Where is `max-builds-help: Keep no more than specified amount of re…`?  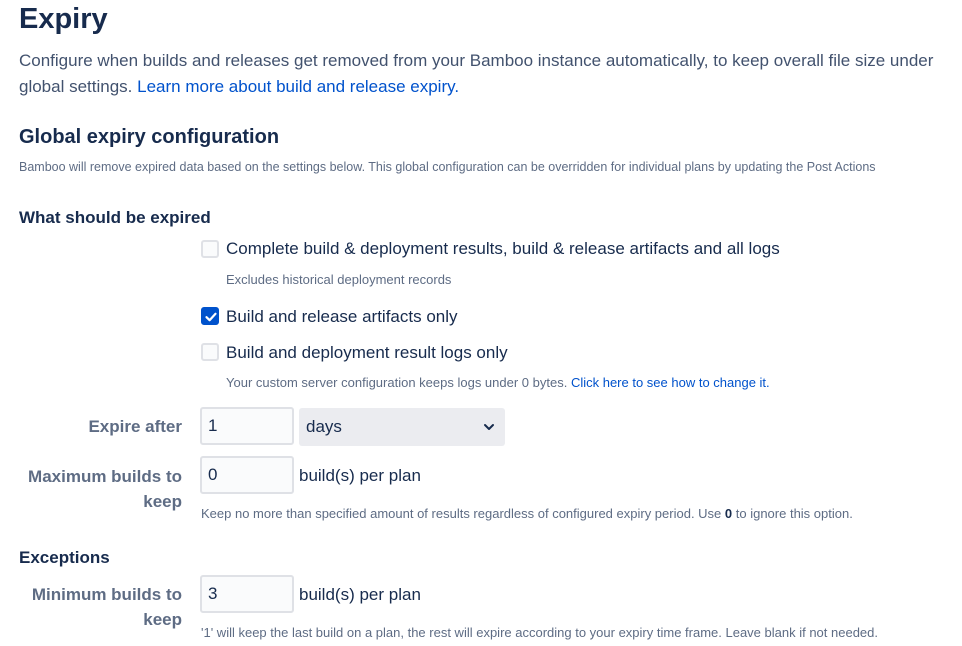 max-builds-help: Keep no more than specified amount of re… is located at coordinates (527, 514).